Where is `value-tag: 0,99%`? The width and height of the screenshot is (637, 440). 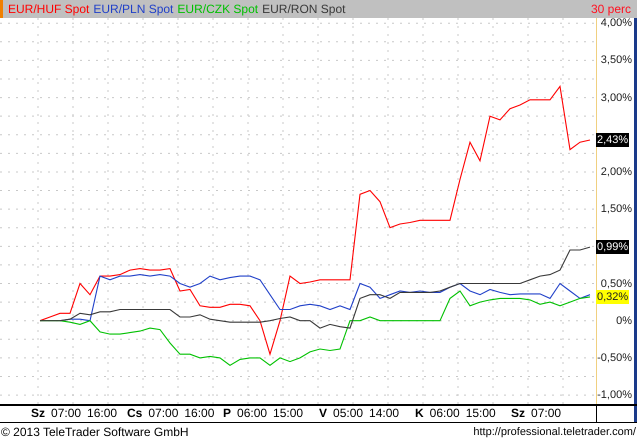
value-tag: 0,99% is located at coordinates (613, 247).